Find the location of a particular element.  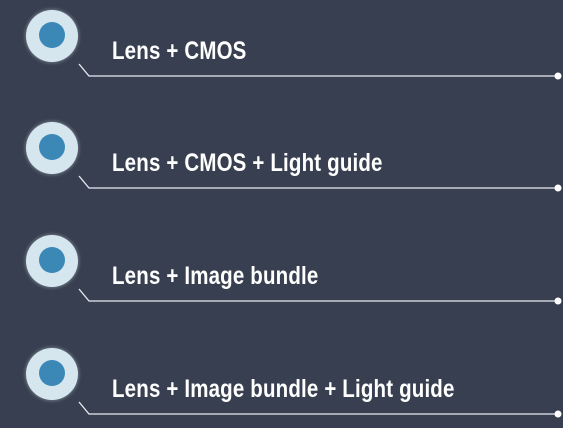

item-label: Lens + CMOS is located at coordinates (179, 51).